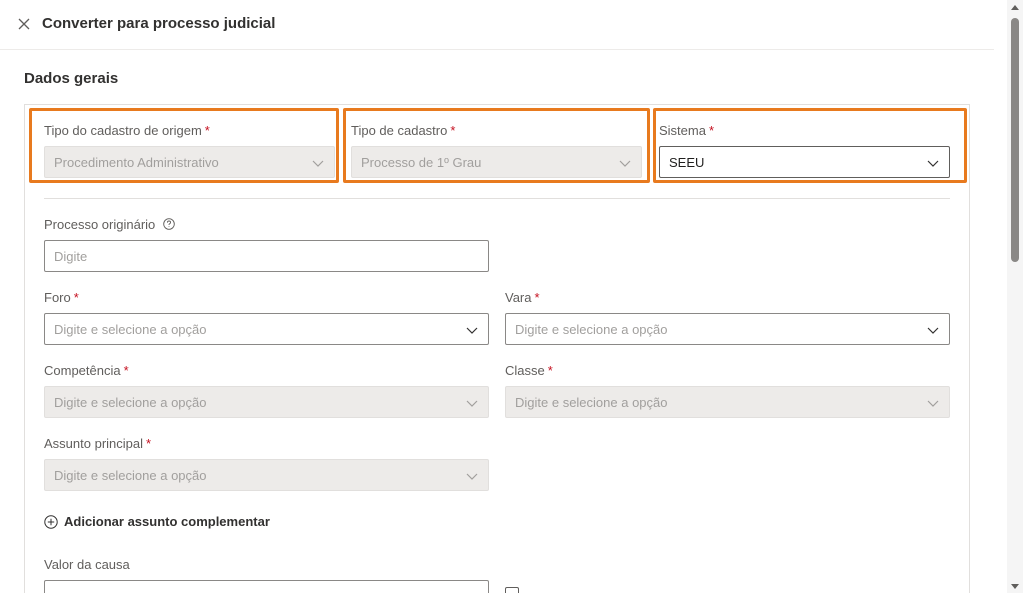 The image size is (1023, 593). I want to click on panel-title: Converter para processo judicial, so click(159, 23).